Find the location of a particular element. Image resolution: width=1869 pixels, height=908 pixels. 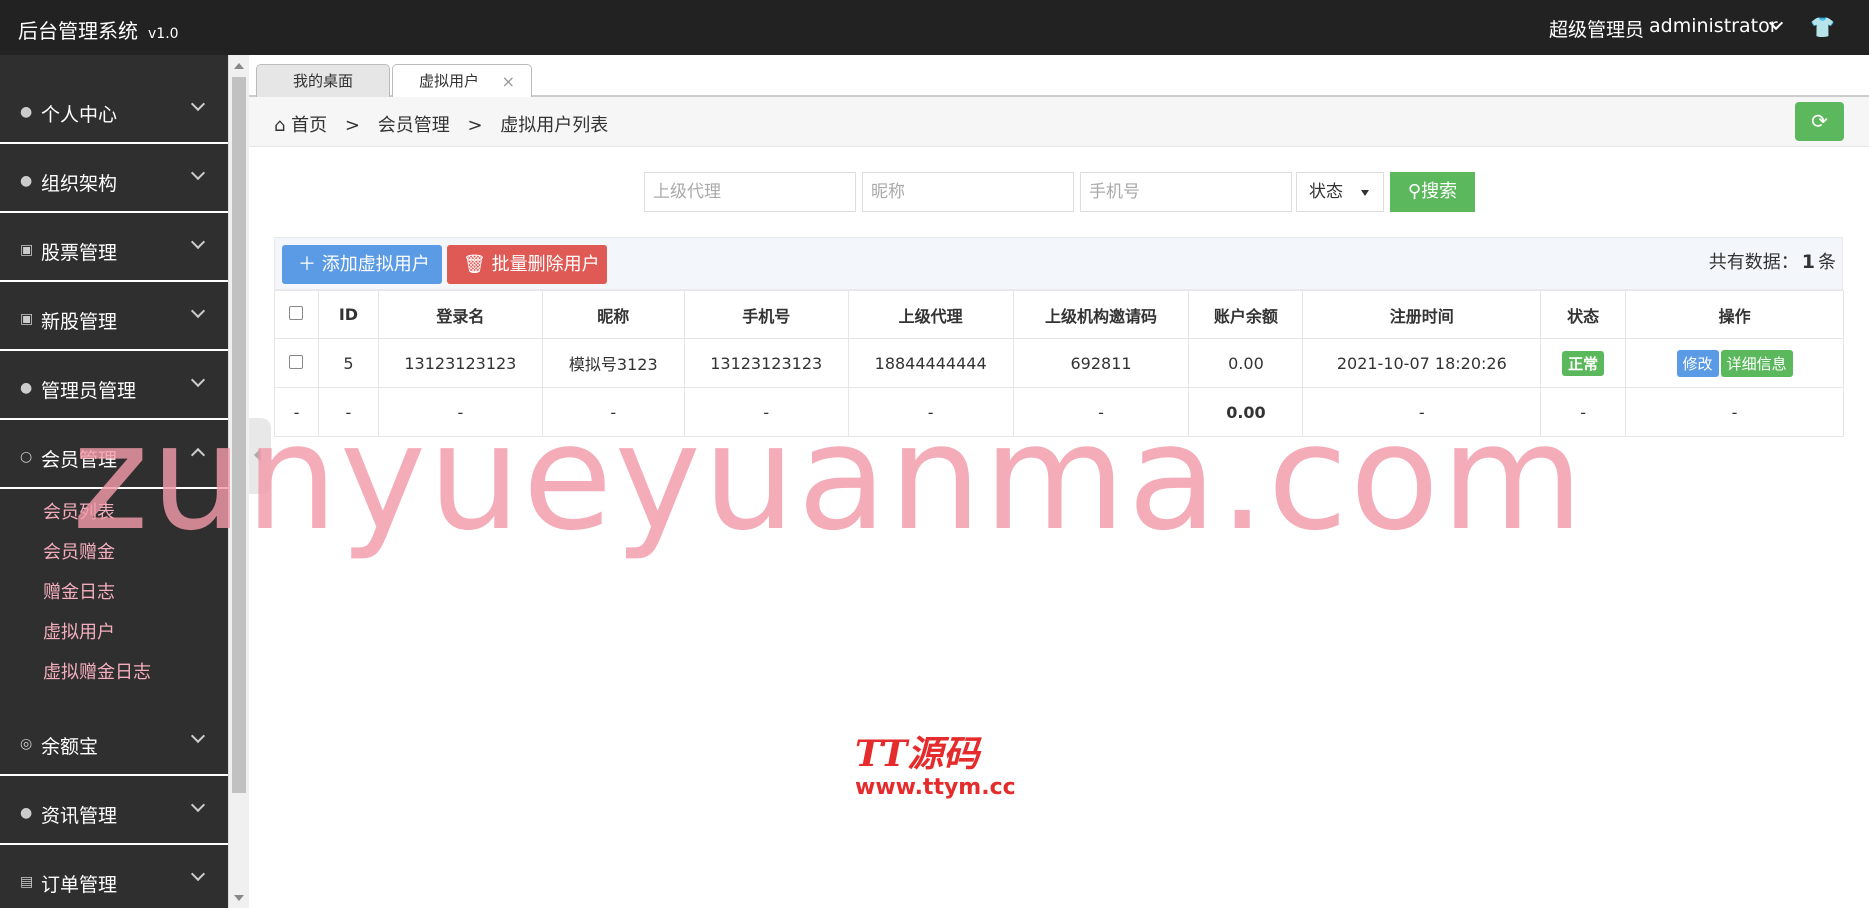

sidebar-item-label: 新股管理 is located at coordinates (79, 322).